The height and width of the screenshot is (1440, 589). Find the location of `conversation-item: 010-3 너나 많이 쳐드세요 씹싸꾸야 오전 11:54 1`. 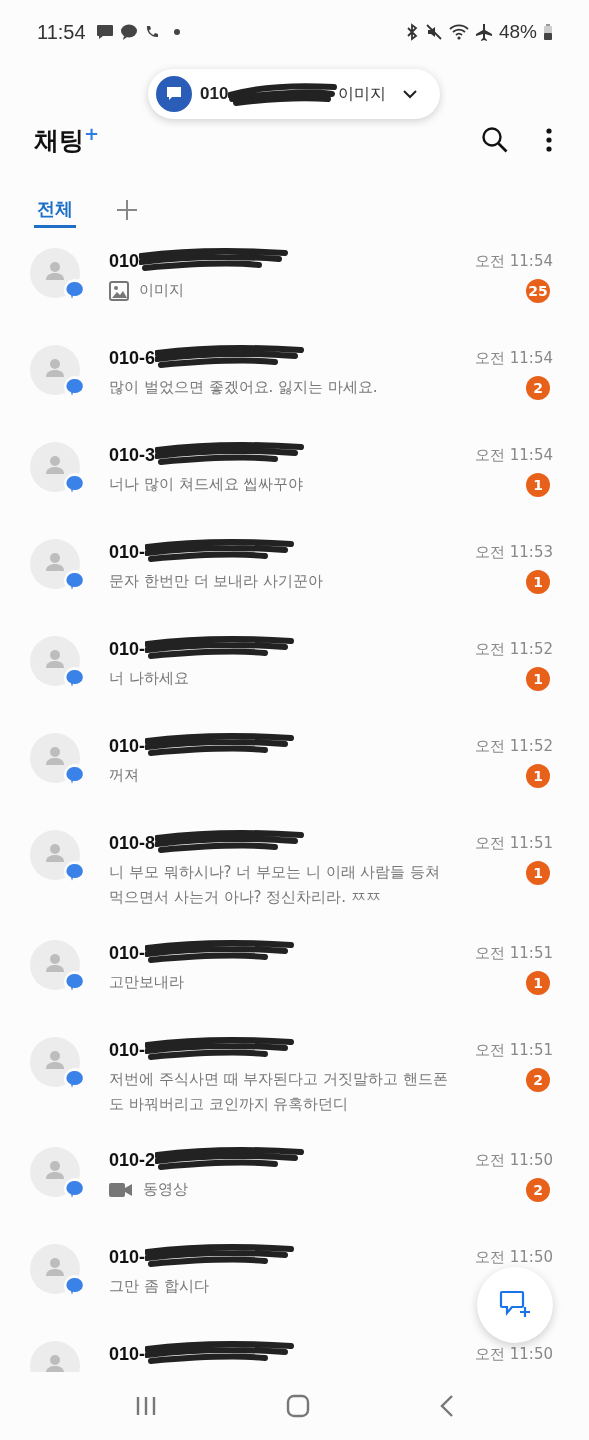

conversation-item: 010-3 너나 많이 쳐드세요 씹싸꾸야 오전 11:54 1 is located at coordinates (294, 479).